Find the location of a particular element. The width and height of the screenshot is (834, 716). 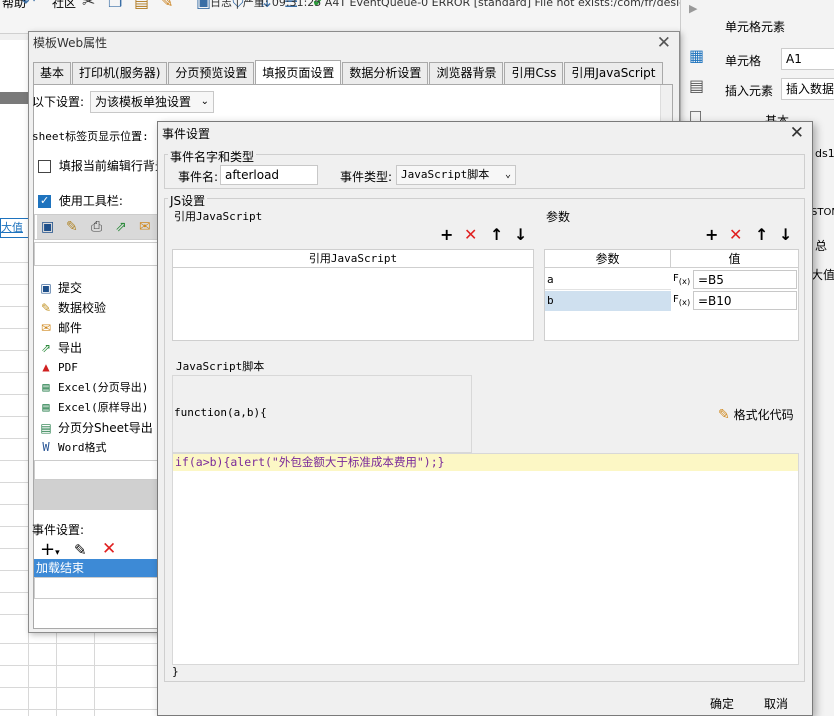

format-code-button: ✎ 格式化代码 is located at coordinates (756, 414).